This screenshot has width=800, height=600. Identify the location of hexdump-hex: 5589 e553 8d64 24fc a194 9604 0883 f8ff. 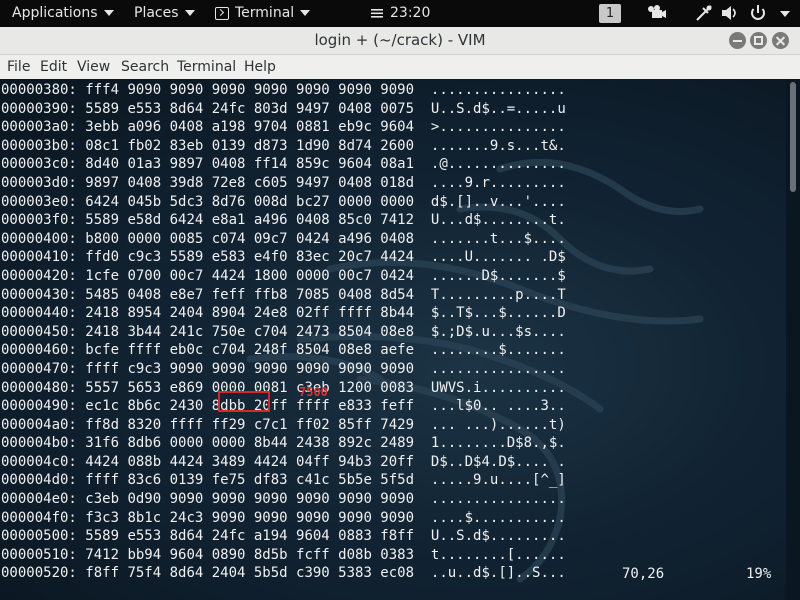
(250, 536).